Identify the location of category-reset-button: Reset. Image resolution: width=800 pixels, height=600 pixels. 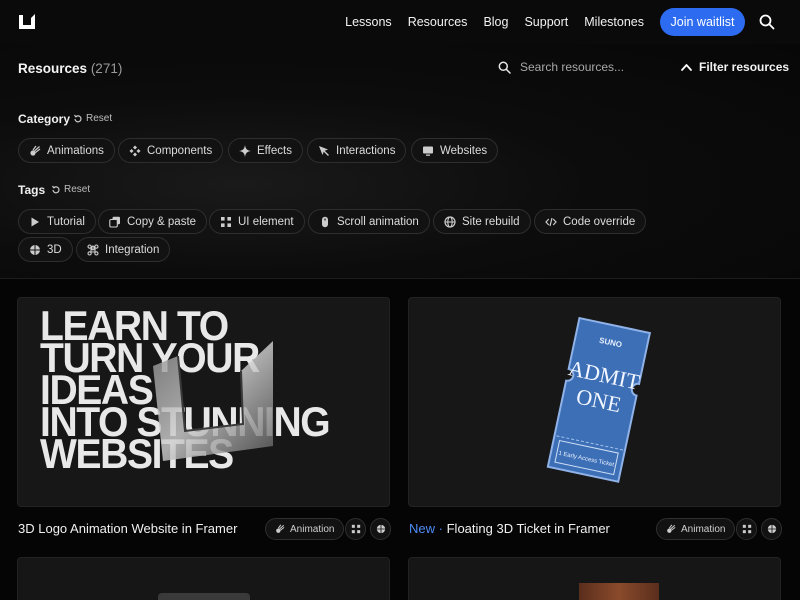
(92, 118).